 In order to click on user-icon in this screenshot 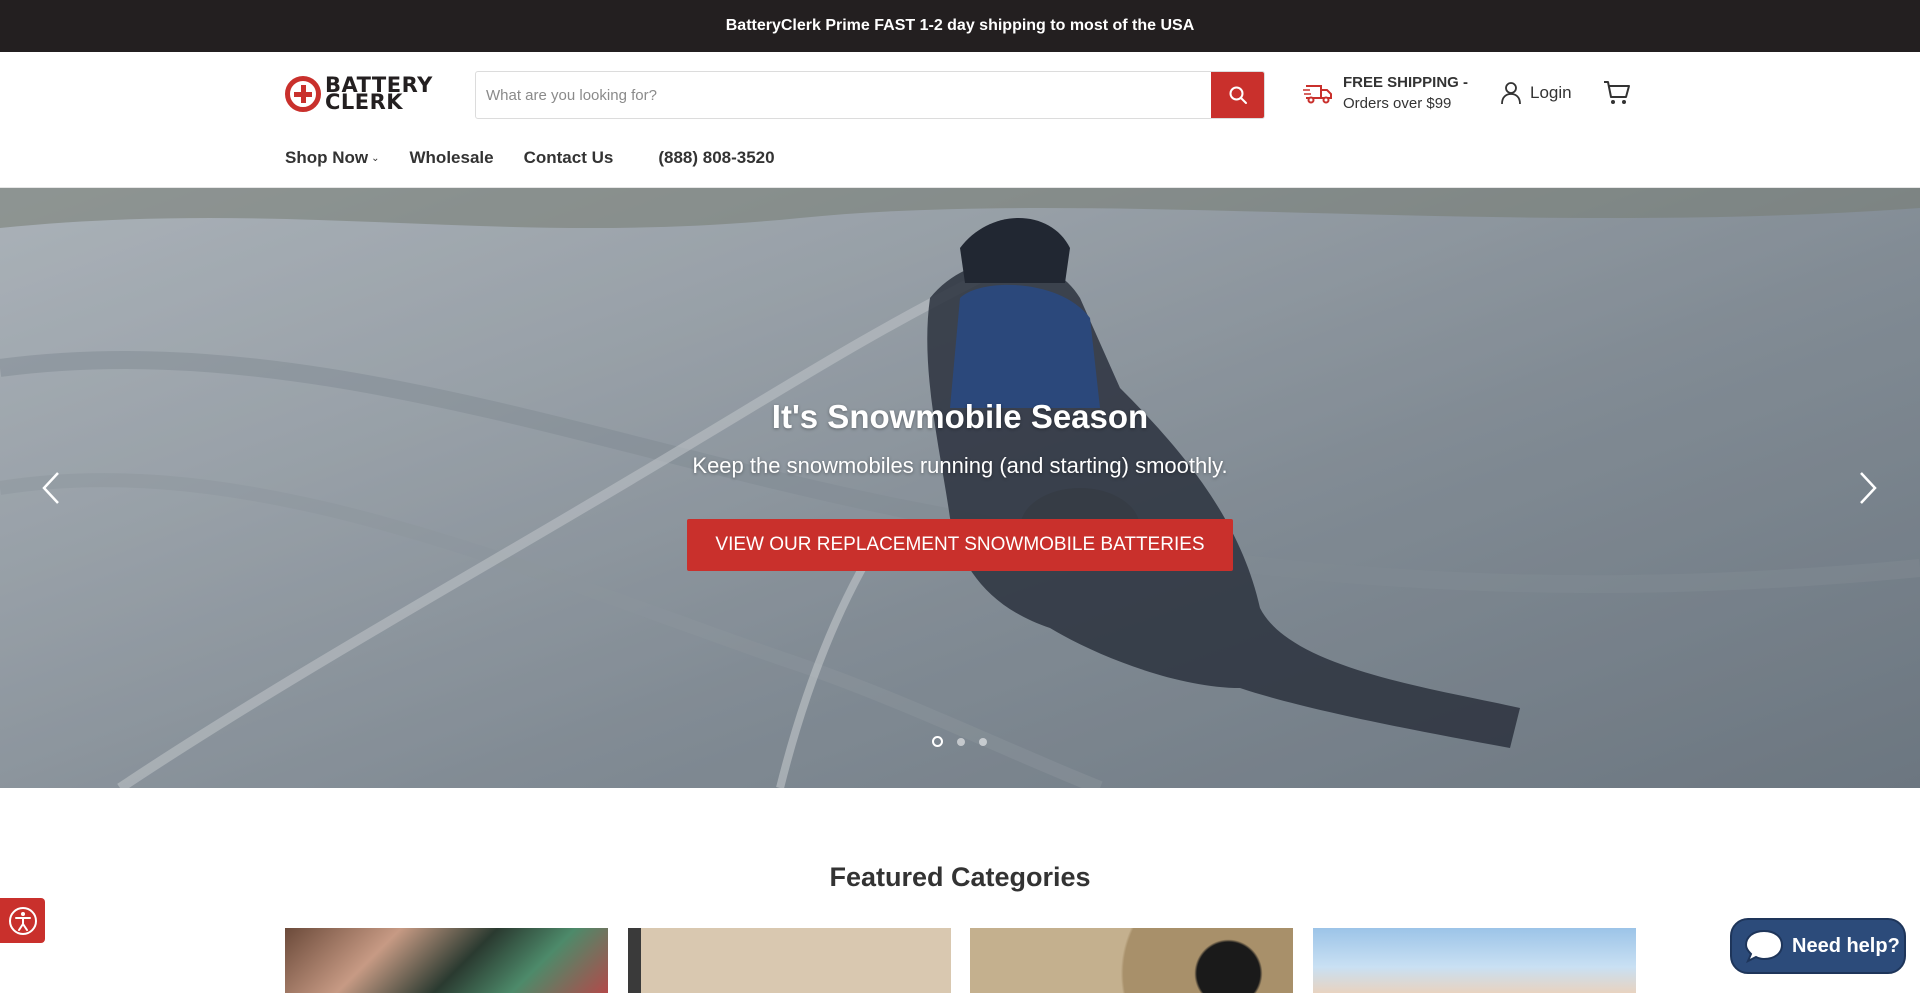, I will do `click(1511, 93)`.